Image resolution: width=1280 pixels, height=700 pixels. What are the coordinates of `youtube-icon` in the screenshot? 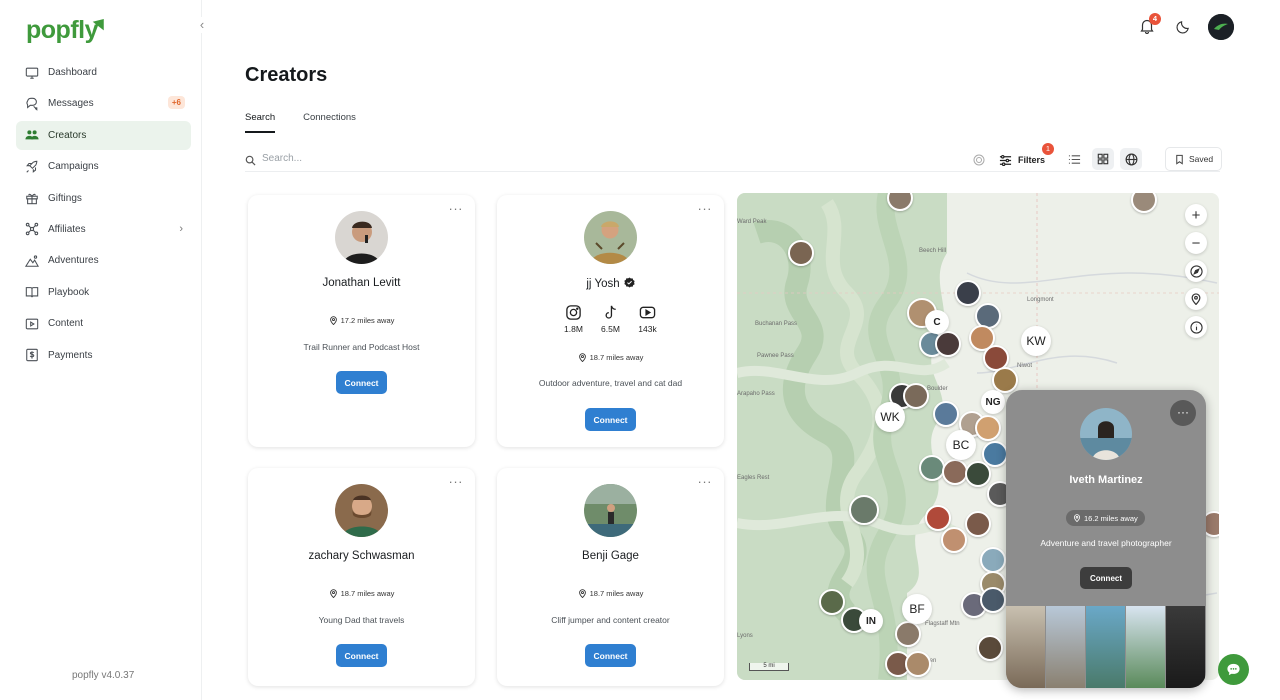 It's located at (647, 312).